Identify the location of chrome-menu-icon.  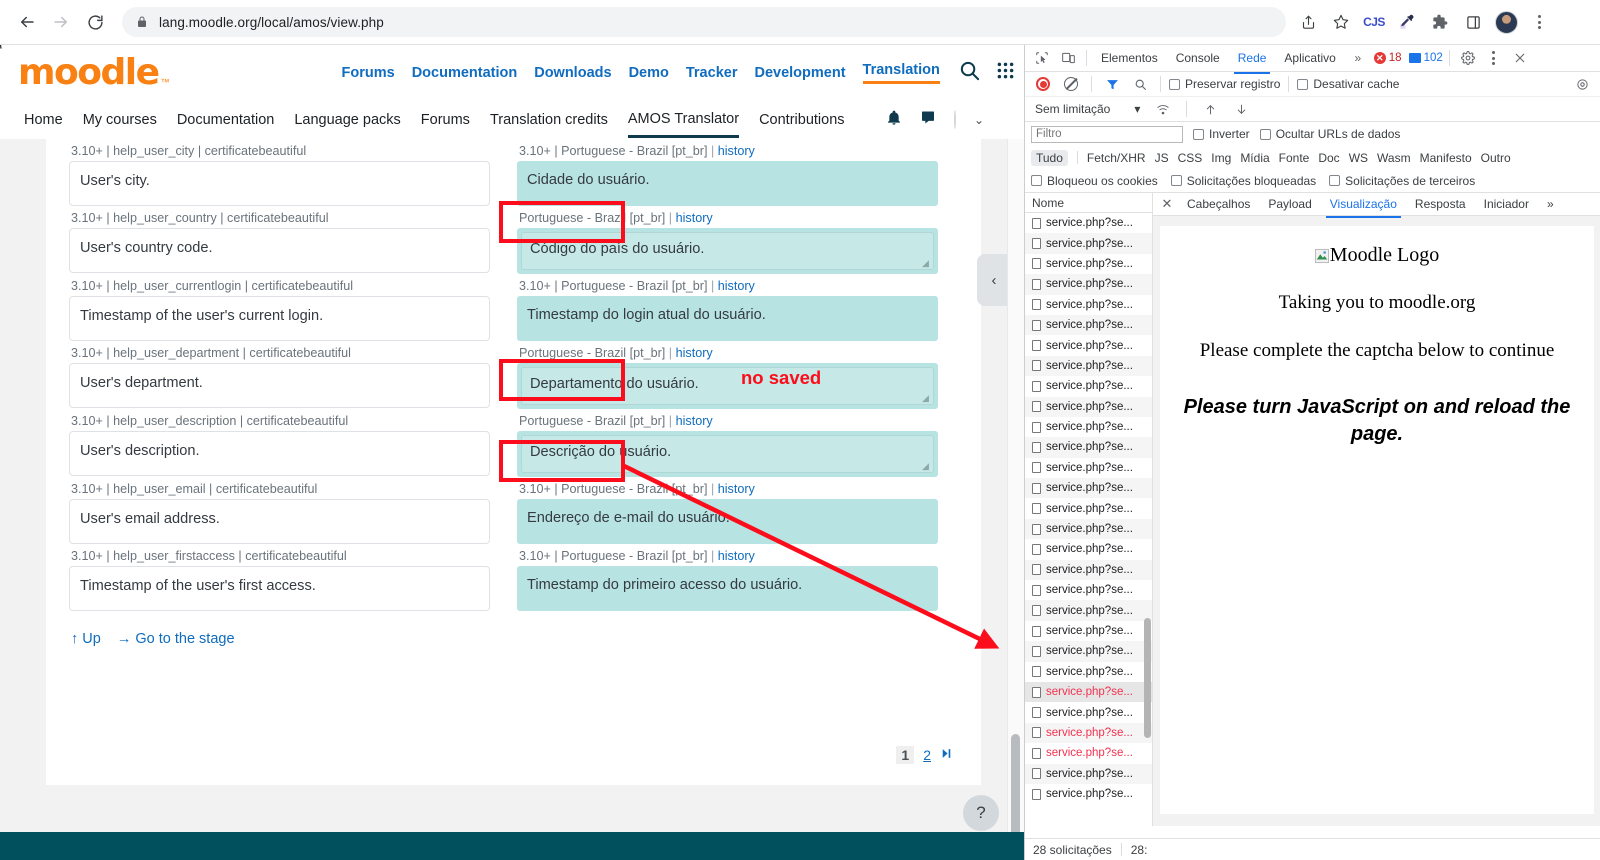
(1539, 22).